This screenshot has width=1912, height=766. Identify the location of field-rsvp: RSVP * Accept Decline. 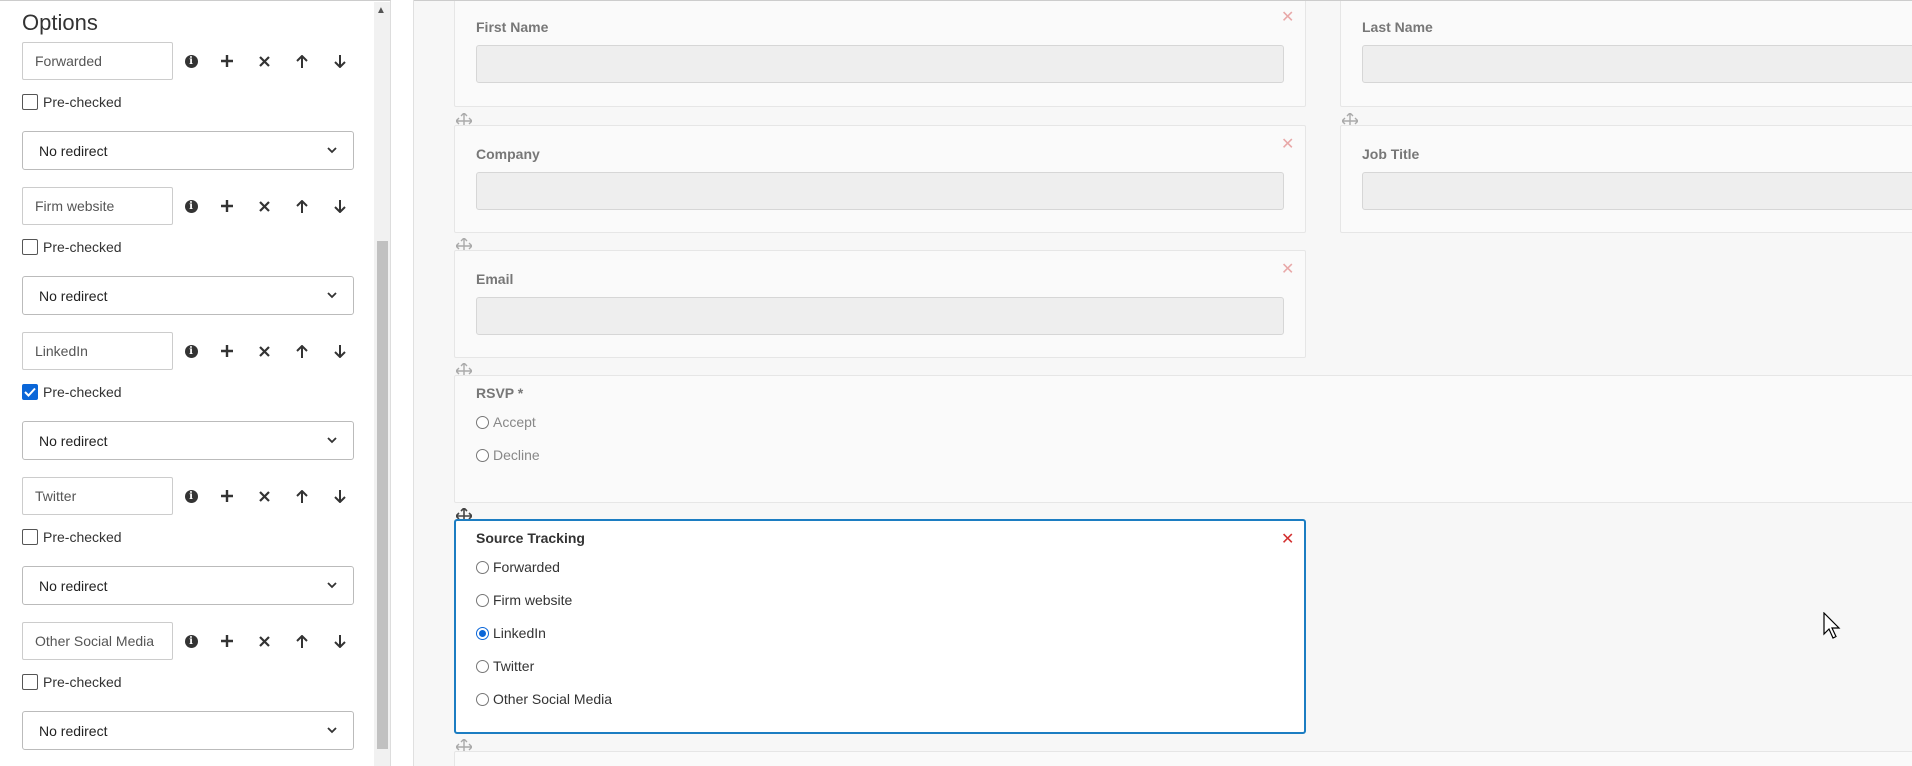
(1183, 439).